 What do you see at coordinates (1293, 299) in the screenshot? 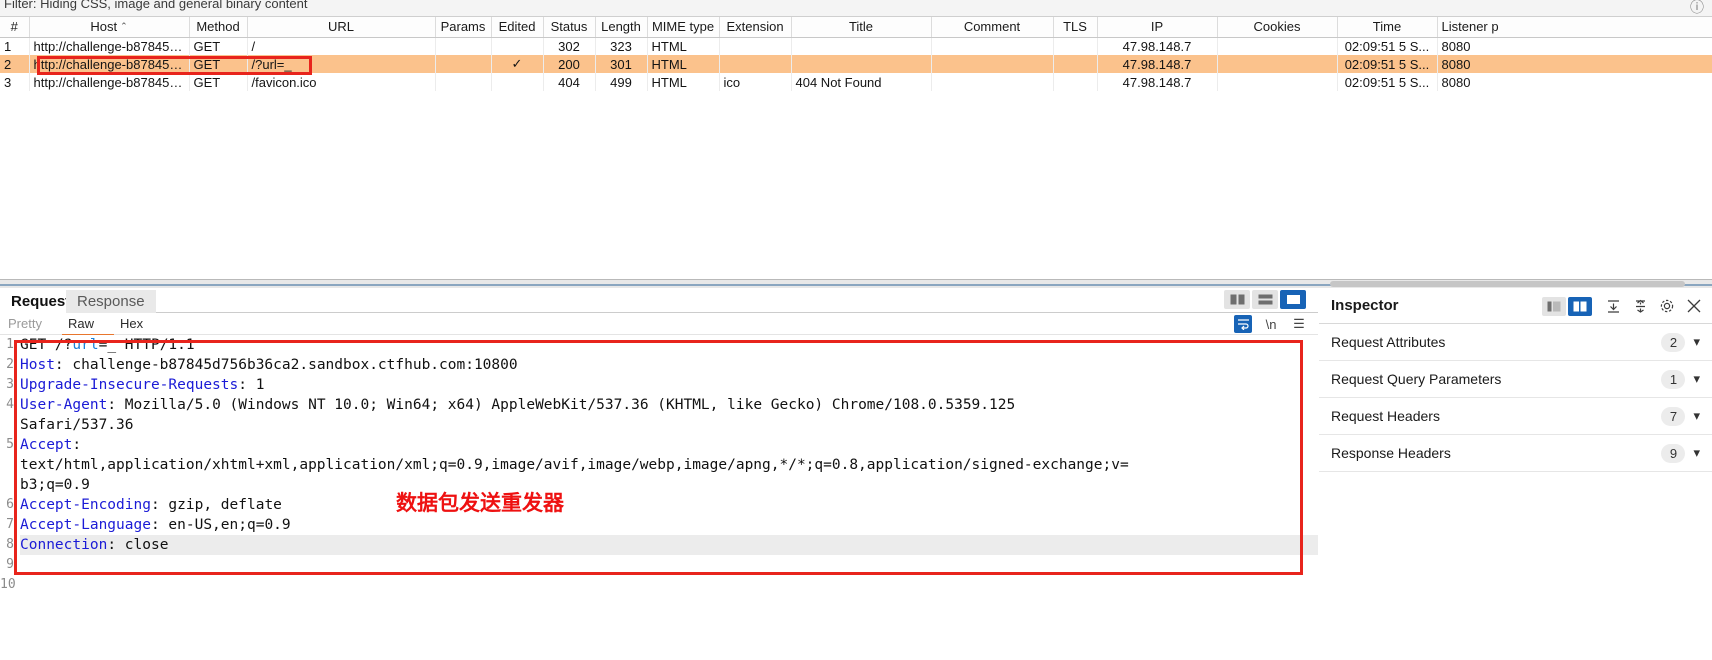
I see `single-pane-icon` at bounding box center [1293, 299].